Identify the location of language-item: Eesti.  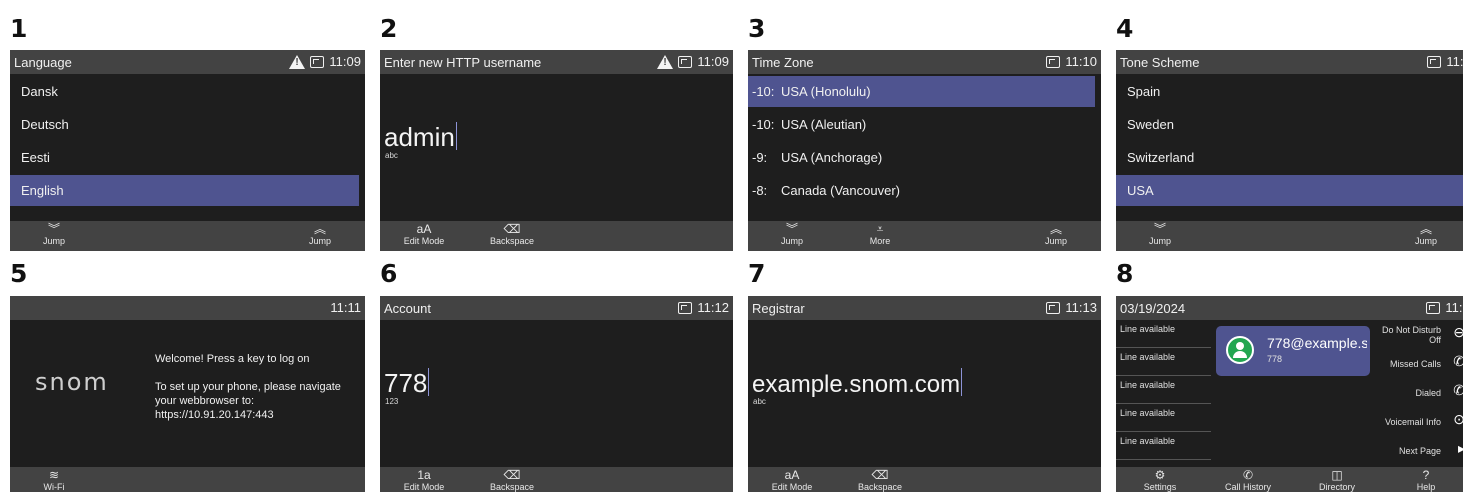
(184, 157).